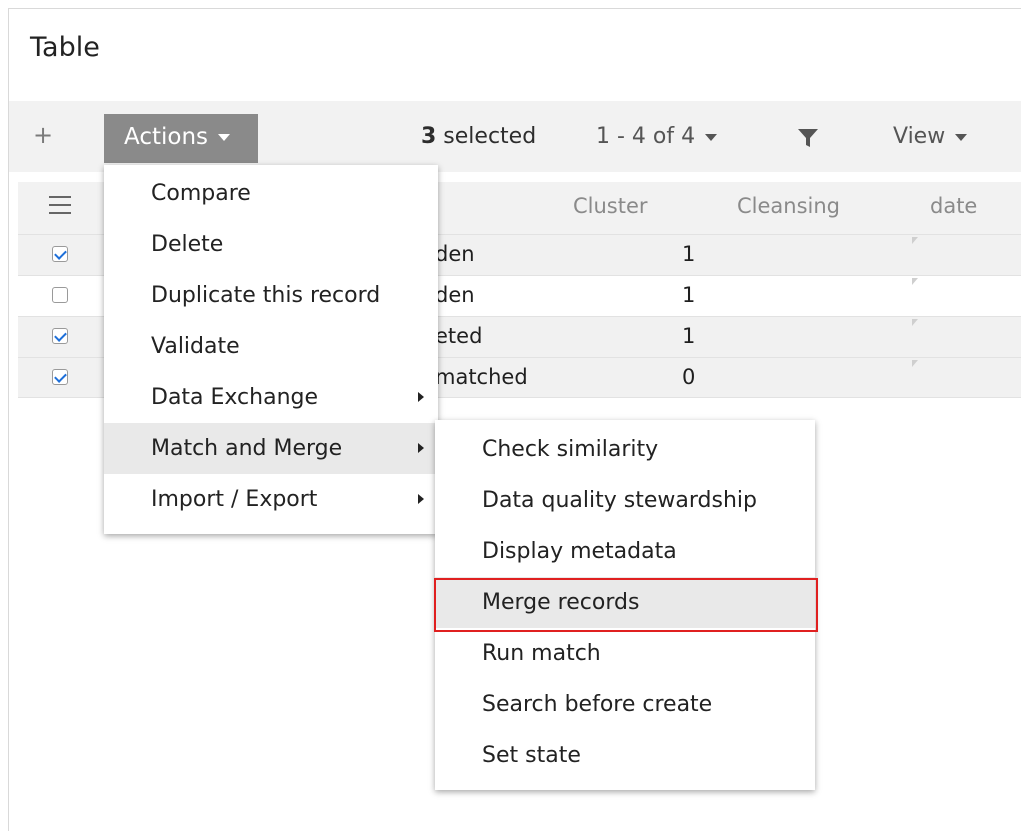 The height and width of the screenshot is (831, 1021). Describe the element at coordinates (271, 244) in the screenshot. I see `menu-item-delete: Delete` at that location.